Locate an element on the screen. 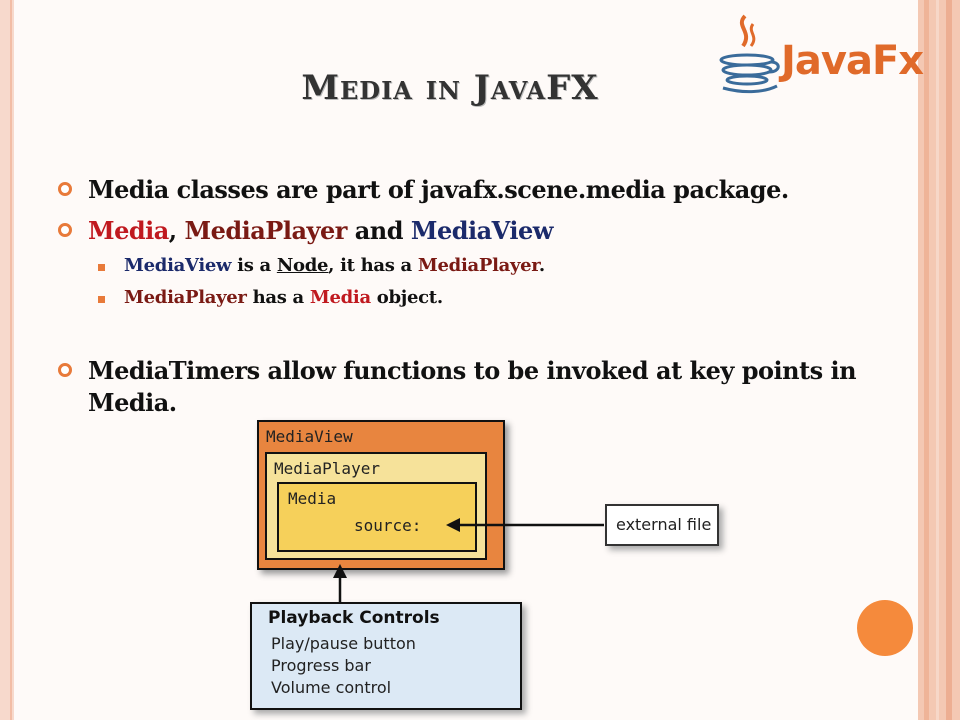 The image size is (960, 720). playback-arrowhead is located at coordinates (340, 571).